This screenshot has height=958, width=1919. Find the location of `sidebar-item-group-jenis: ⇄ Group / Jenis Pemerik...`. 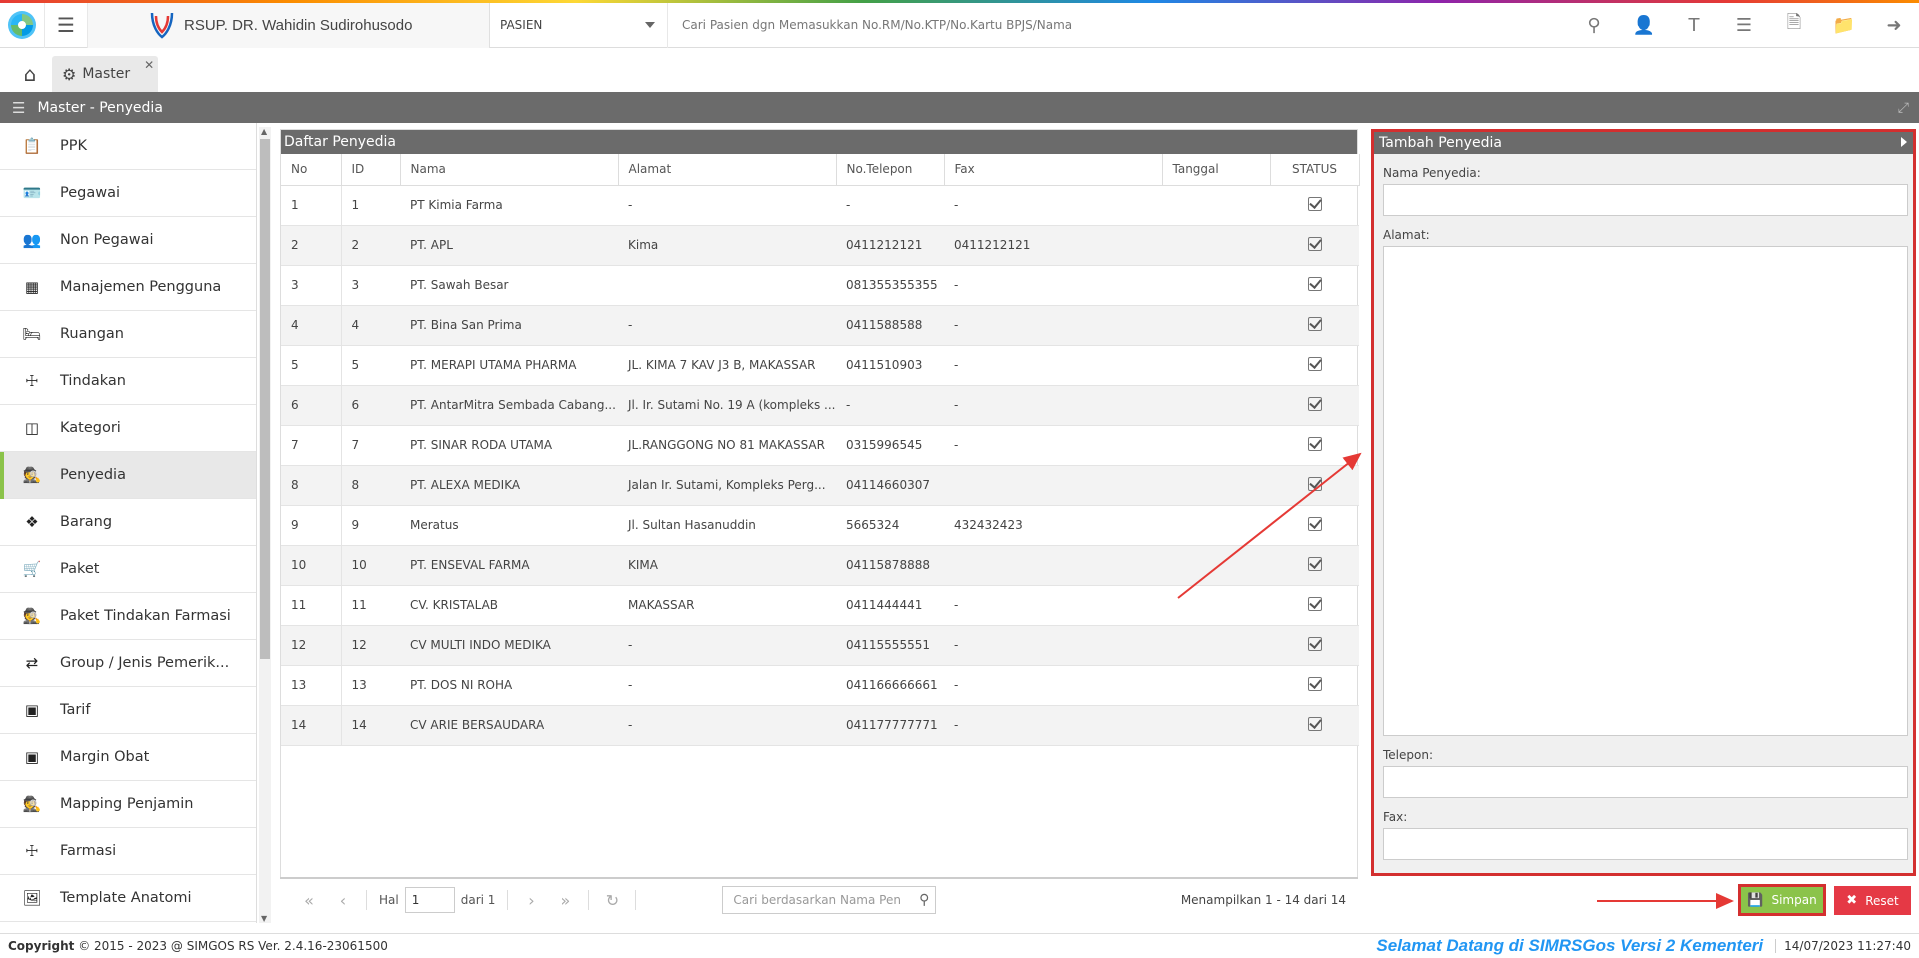

sidebar-item-group-jenis: ⇄ Group / Jenis Pemerik... is located at coordinates (128, 663).